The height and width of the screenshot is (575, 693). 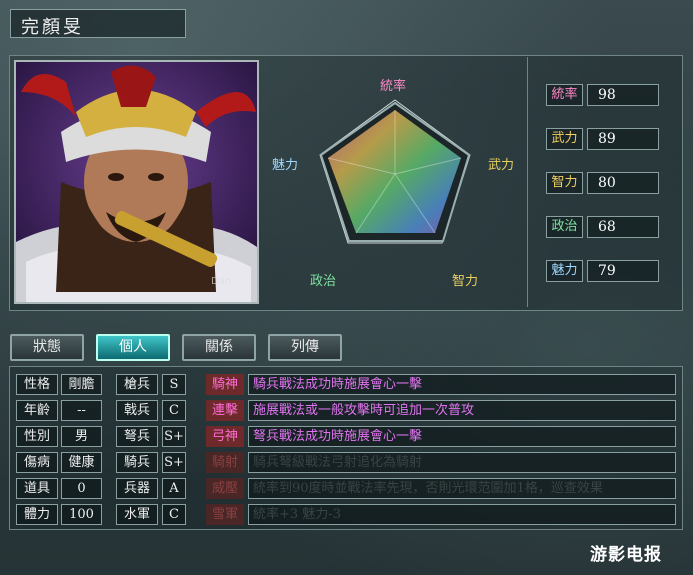 What do you see at coordinates (225, 436) in the screenshot?
I see `skill-name: 弓神` at bounding box center [225, 436].